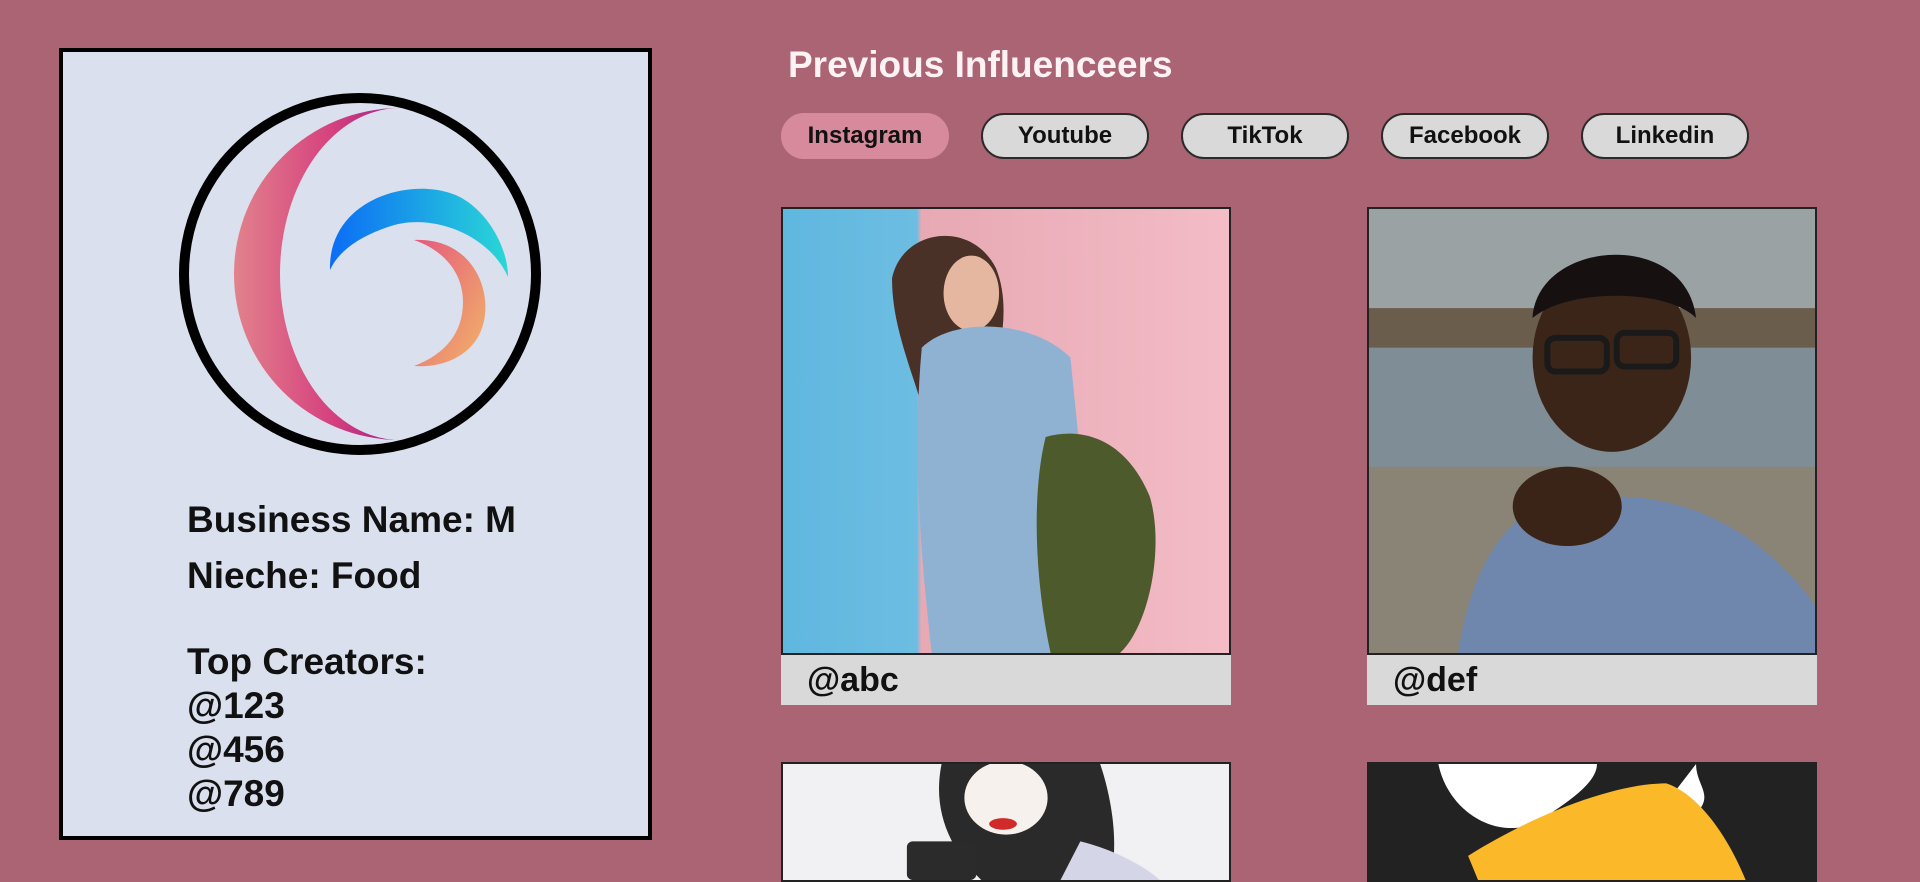 The height and width of the screenshot is (882, 1920). What do you see at coordinates (307, 661) in the screenshot?
I see `top-creators-heading: Top Creators:` at bounding box center [307, 661].